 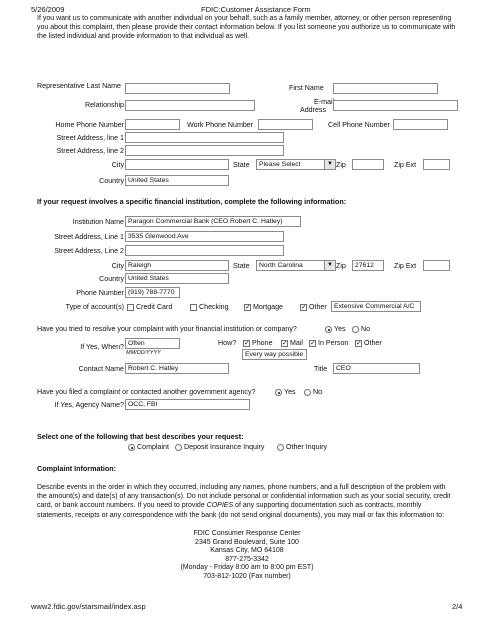 I want to click on other-account-label: Other, so click(x=318, y=307).